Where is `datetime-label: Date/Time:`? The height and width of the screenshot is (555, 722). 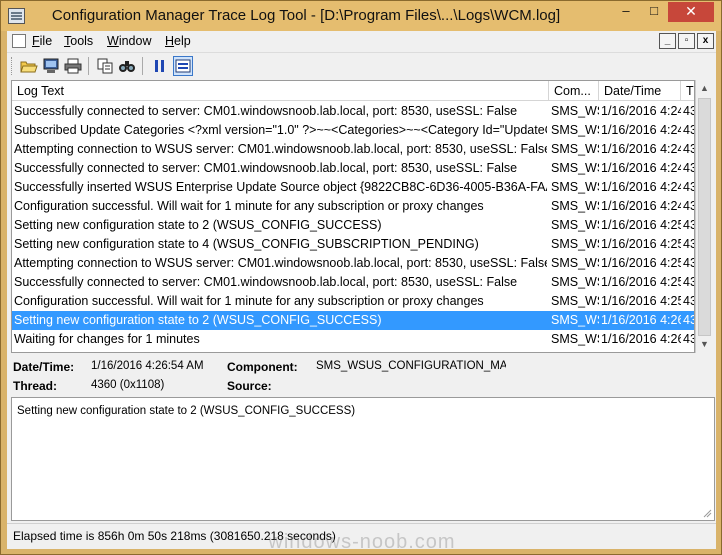
datetime-label: Date/Time: is located at coordinates (44, 367).